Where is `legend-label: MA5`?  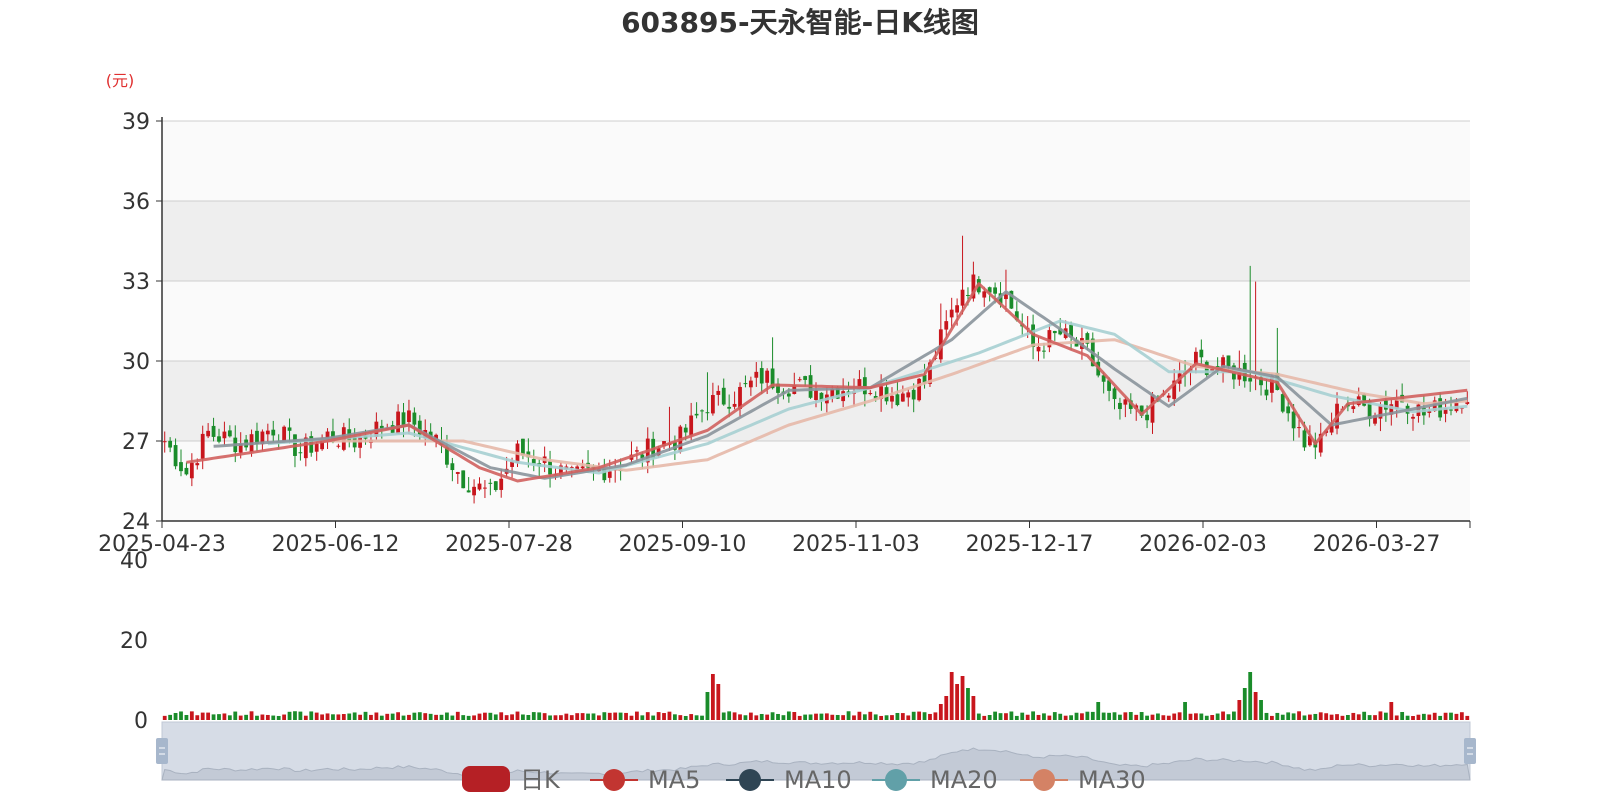
legend-label: MA5 is located at coordinates (674, 780).